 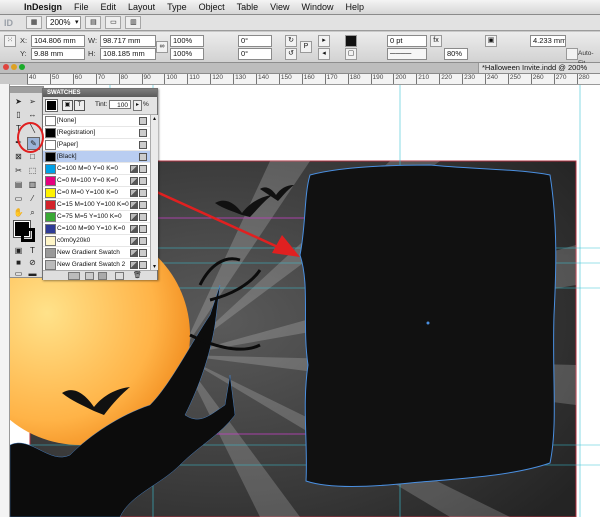 I want to click on view-options-button: ▤, so click(x=93, y=22).